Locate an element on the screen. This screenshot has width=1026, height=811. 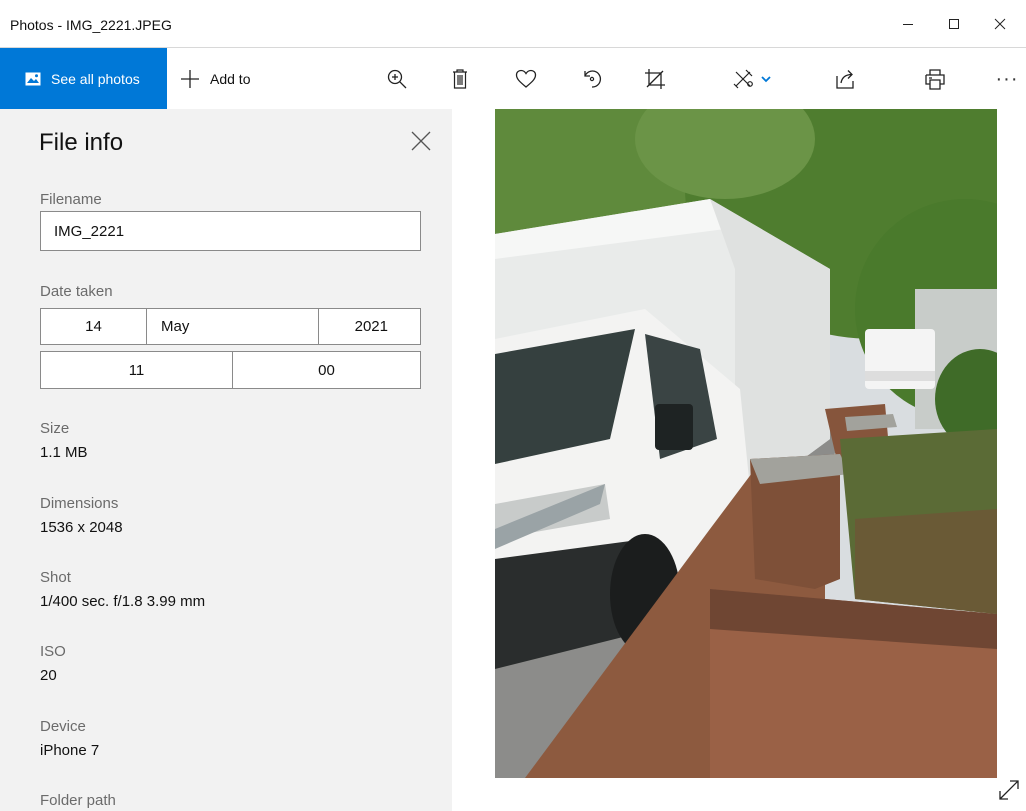
heart-icon is located at coordinates (526, 78).